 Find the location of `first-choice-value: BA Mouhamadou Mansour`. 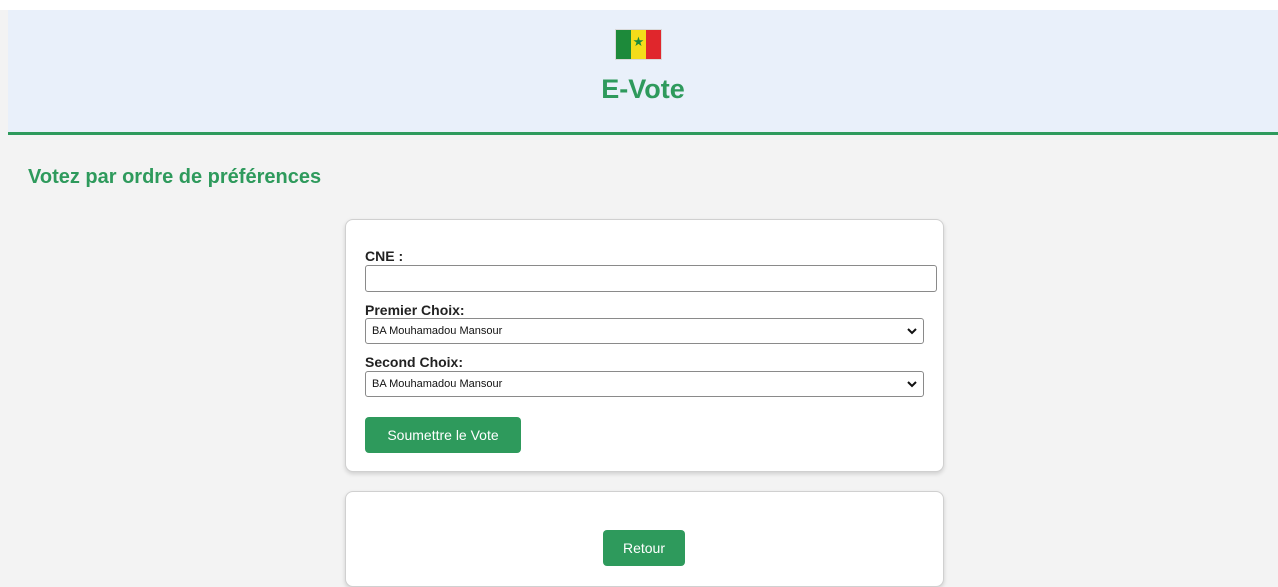

first-choice-value: BA Mouhamadou Mansour is located at coordinates (437, 331).